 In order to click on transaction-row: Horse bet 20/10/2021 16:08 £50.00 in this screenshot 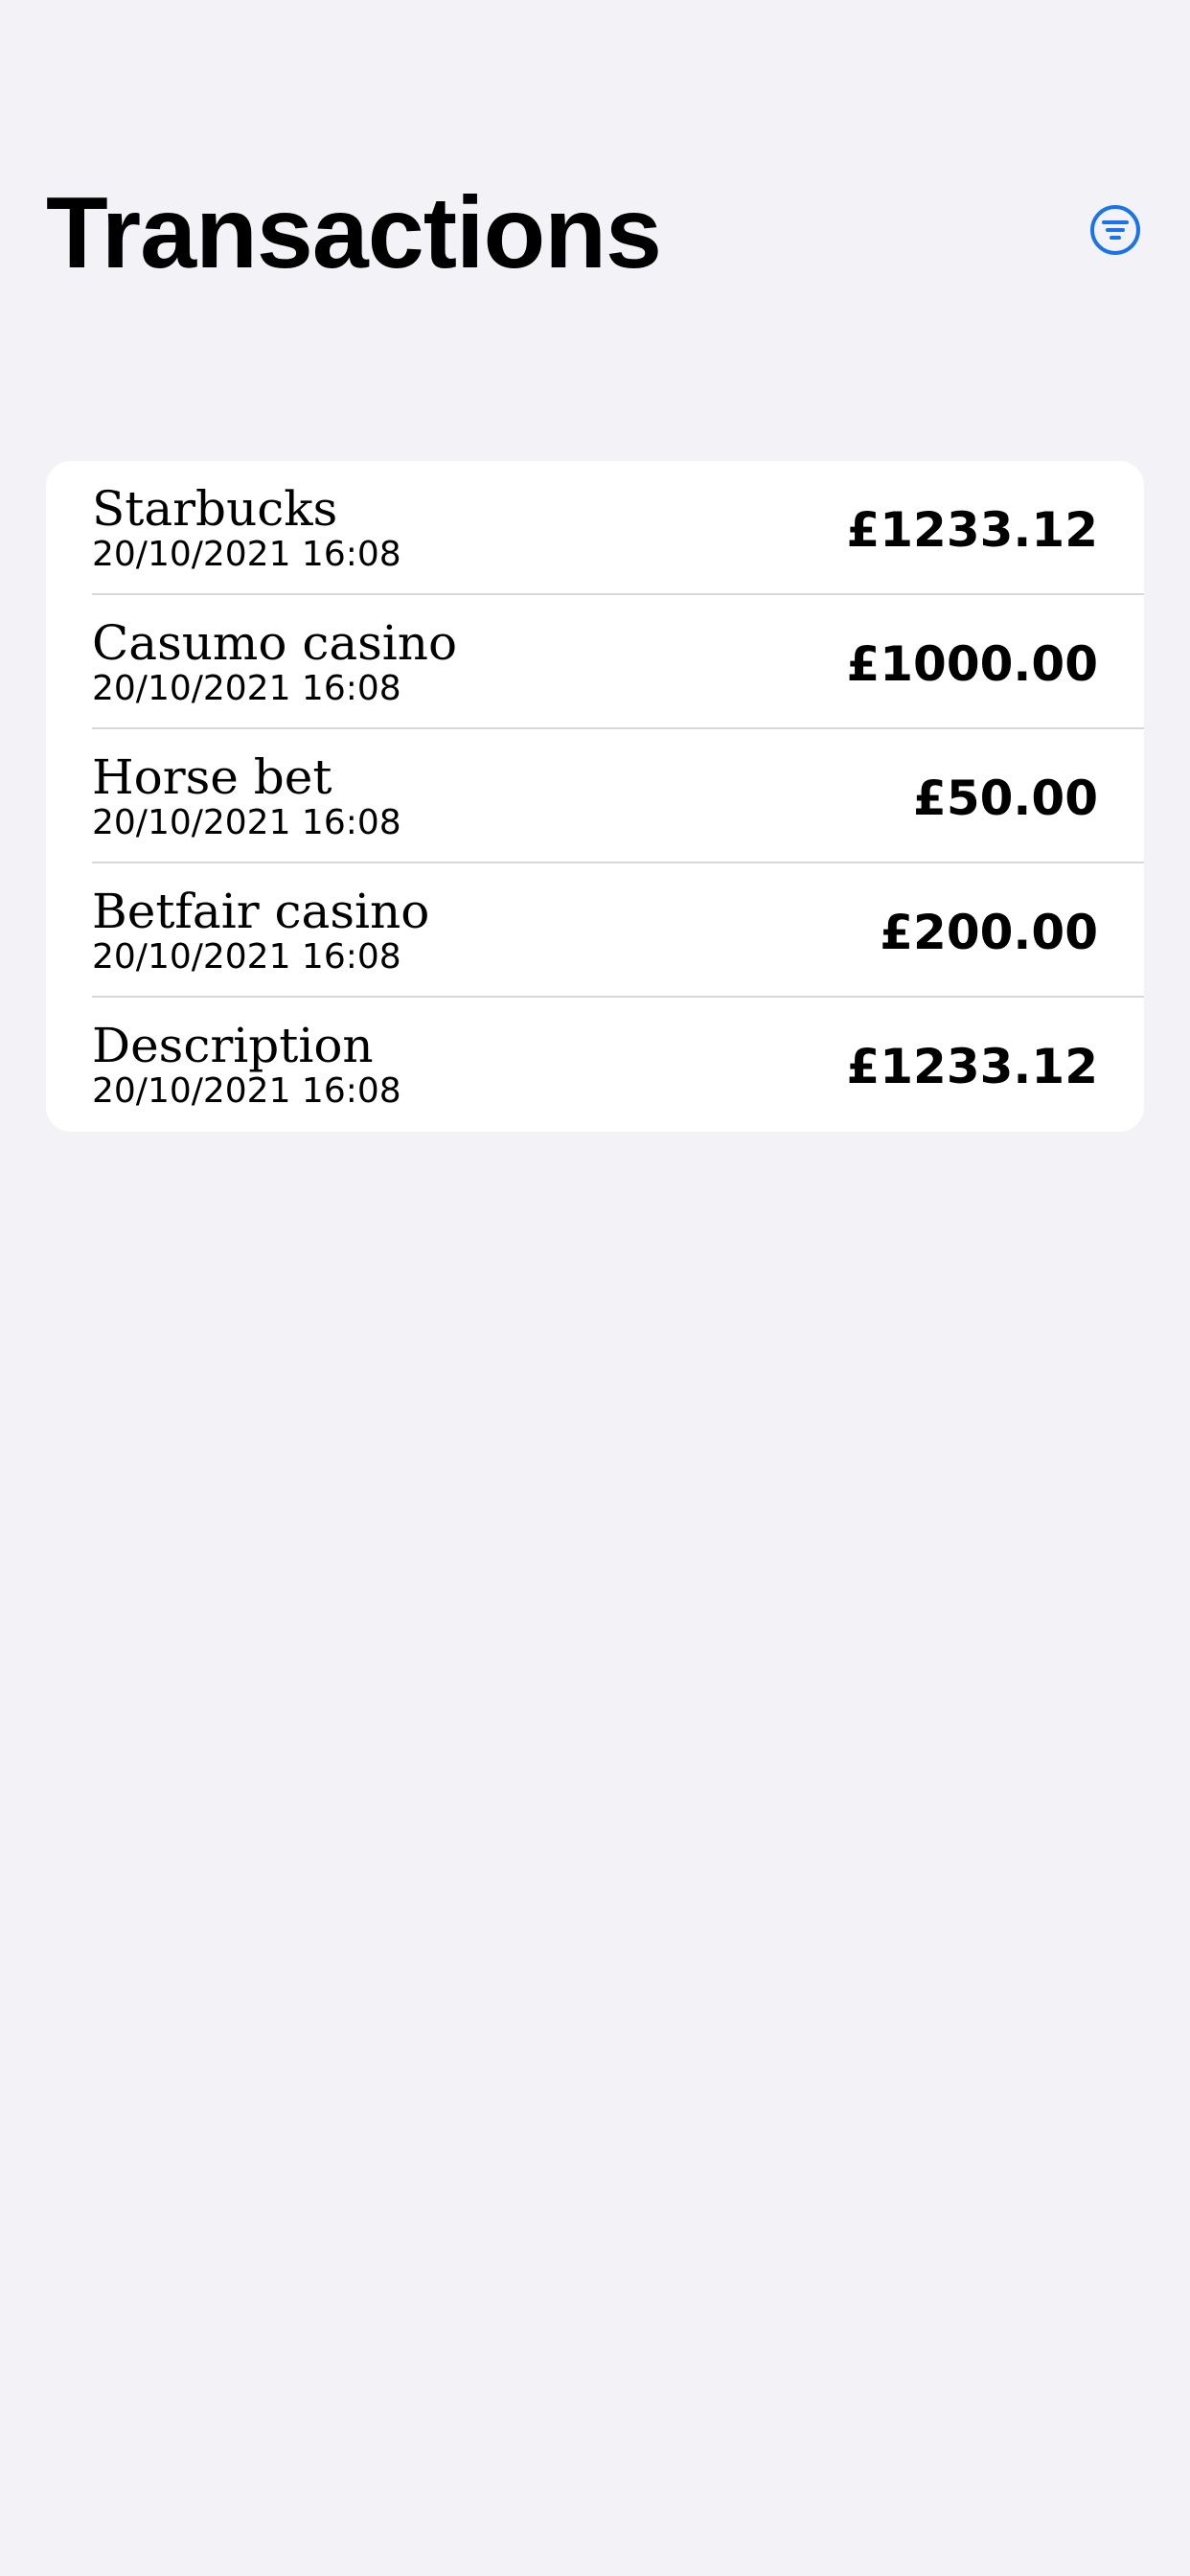, I will do `click(595, 796)`.